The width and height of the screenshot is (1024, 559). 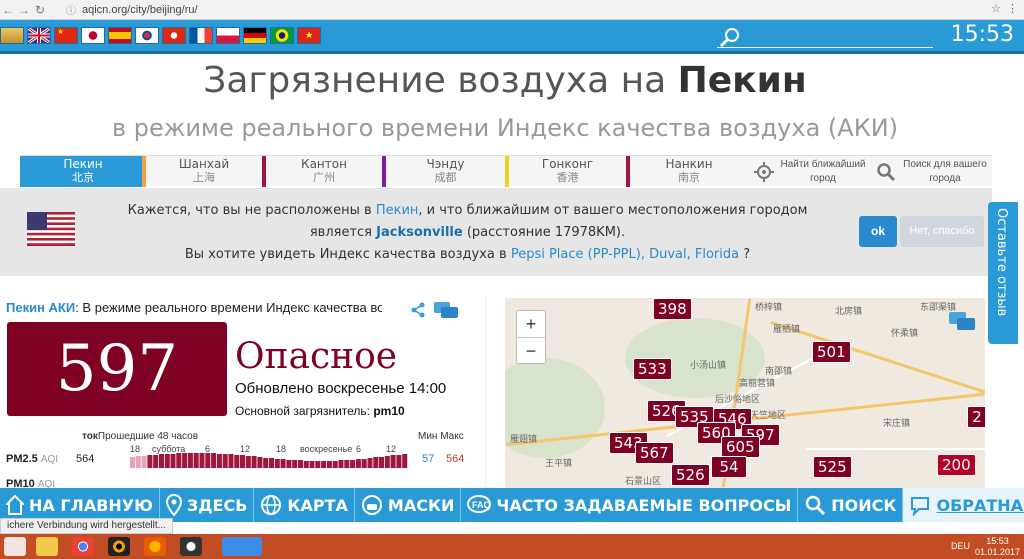 I want to click on nav-faq: FAQ ЧАСТО ЗАДАВАЕМЫЕ ВОПРОСЫ, so click(x=628, y=505).